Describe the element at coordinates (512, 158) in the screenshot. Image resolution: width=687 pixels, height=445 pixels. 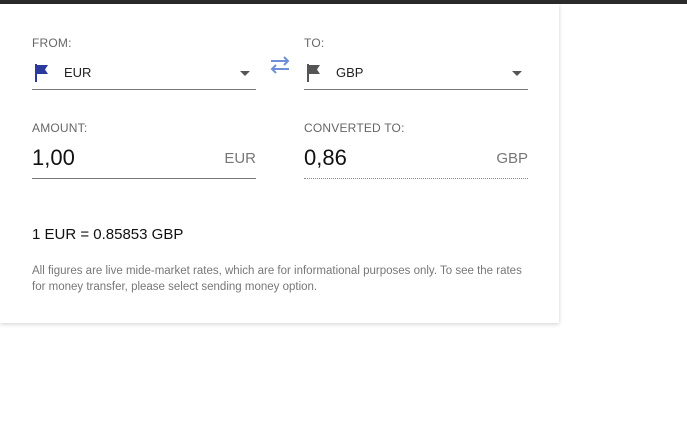
I see `converted-unit: GBP` at that location.